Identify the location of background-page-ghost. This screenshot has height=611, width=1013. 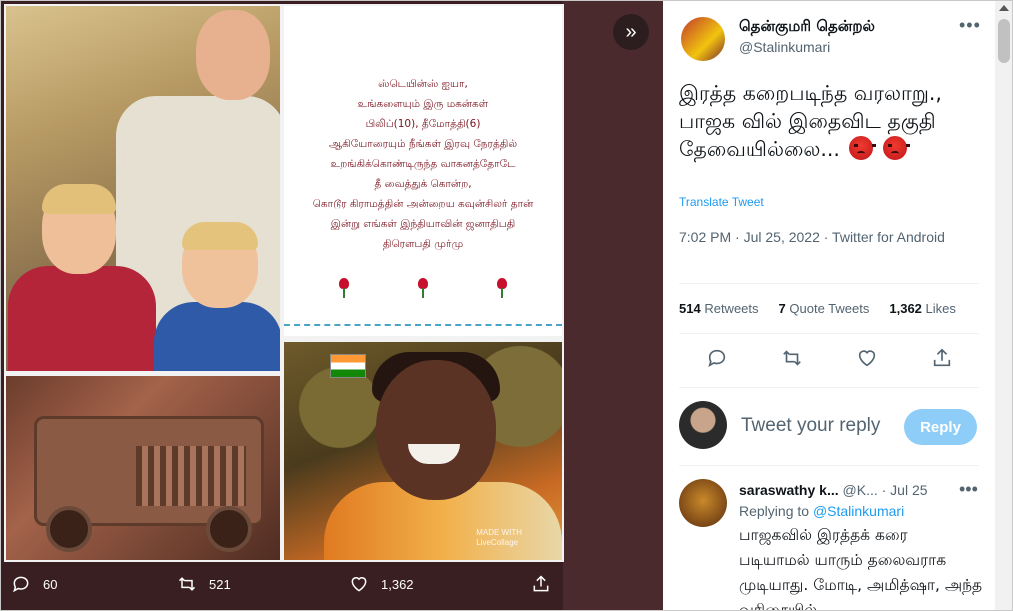
(613, 305).